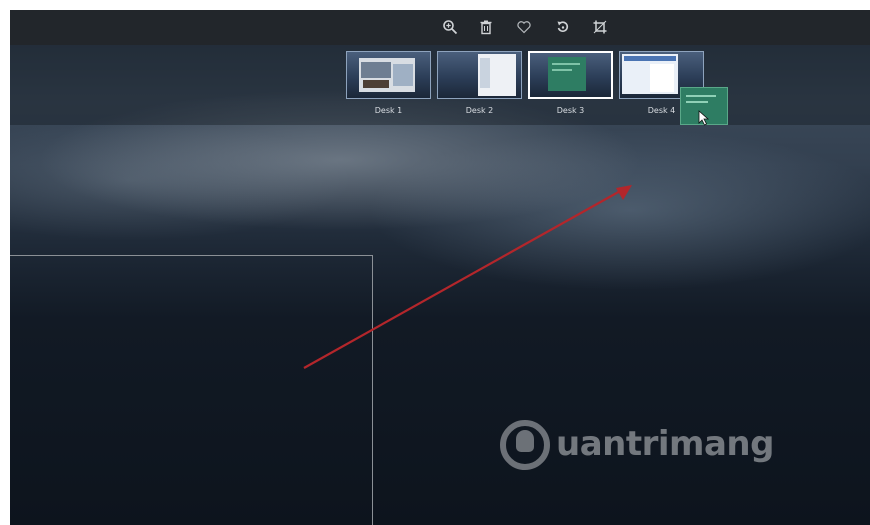 This screenshot has width=870, height=525. What do you see at coordinates (479, 110) in the screenshot?
I see `desk-label: Desk 2` at bounding box center [479, 110].